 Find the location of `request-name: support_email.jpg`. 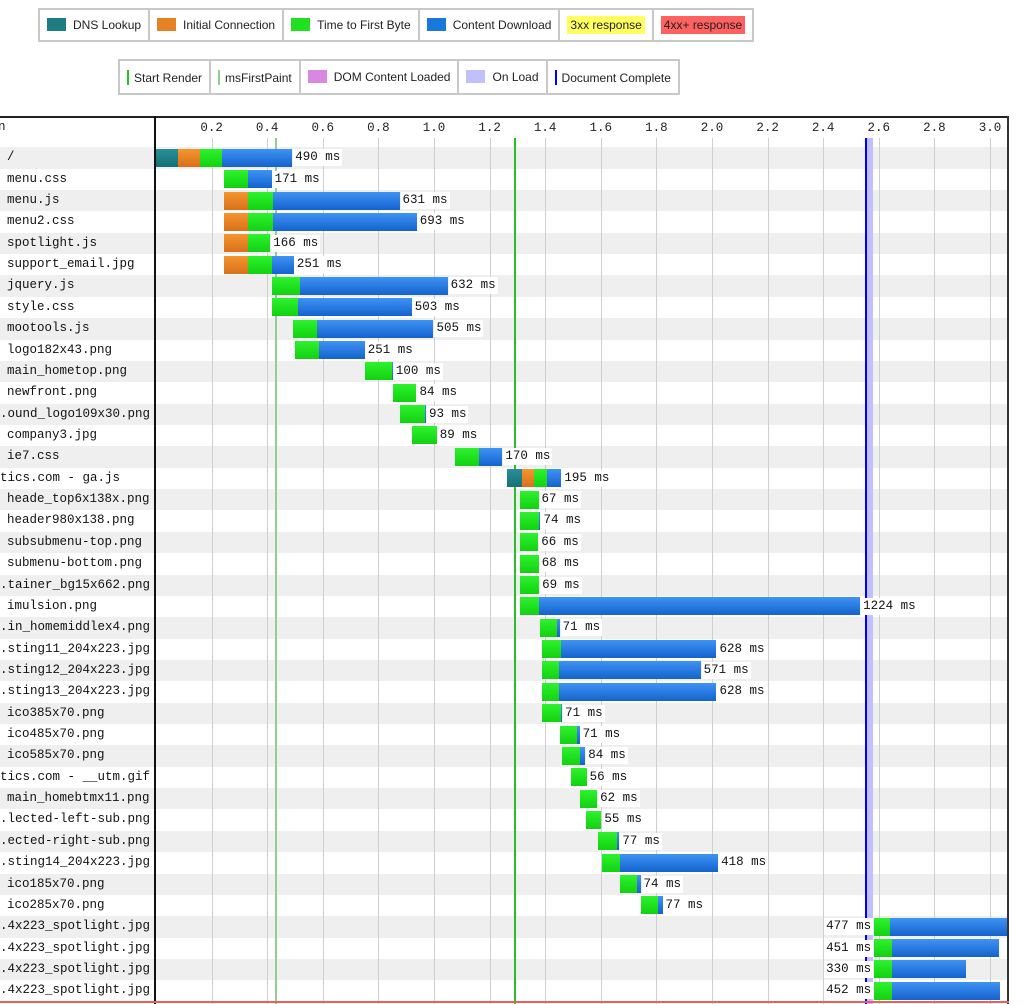

request-name: support_email.jpg is located at coordinates (71, 264).